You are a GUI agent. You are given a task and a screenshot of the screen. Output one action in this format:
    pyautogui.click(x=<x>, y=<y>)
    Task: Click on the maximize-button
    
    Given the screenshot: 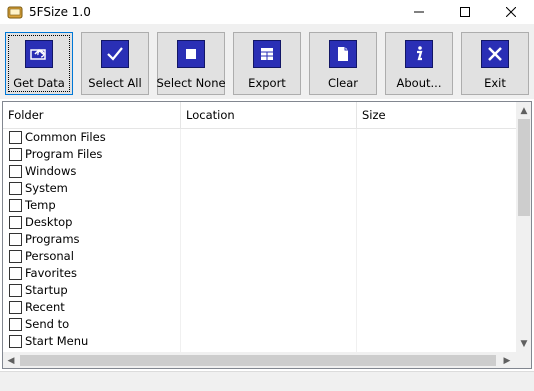 What is the action you would take?
    pyautogui.click(x=465, y=12)
    